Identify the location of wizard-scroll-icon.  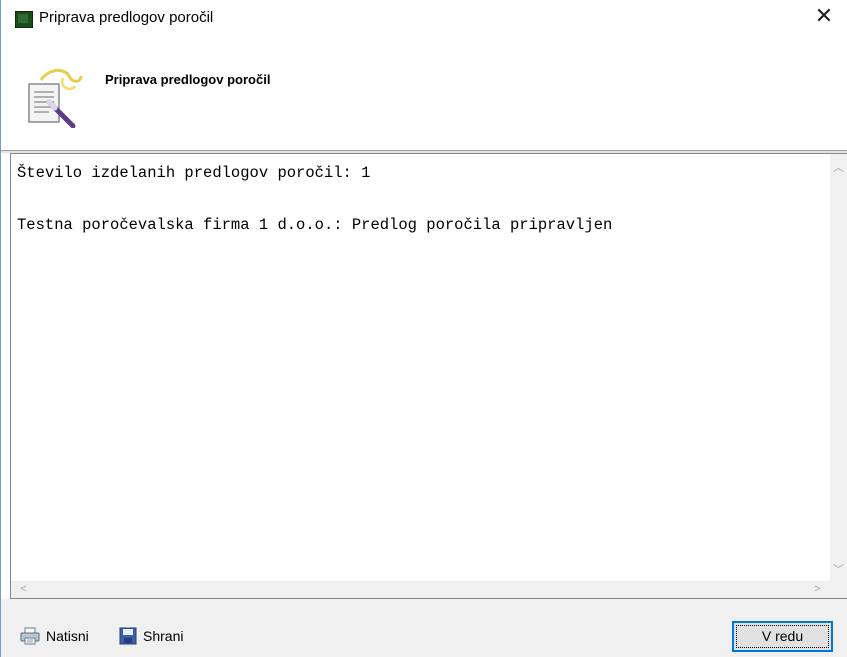
(55, 98).